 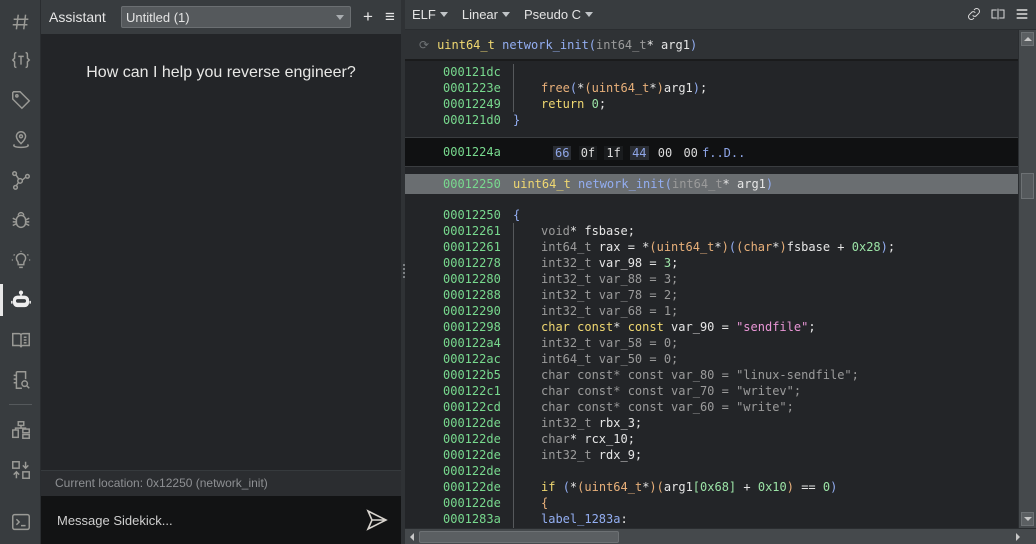 I want to click on link-icon, so click(x=974, y=16).